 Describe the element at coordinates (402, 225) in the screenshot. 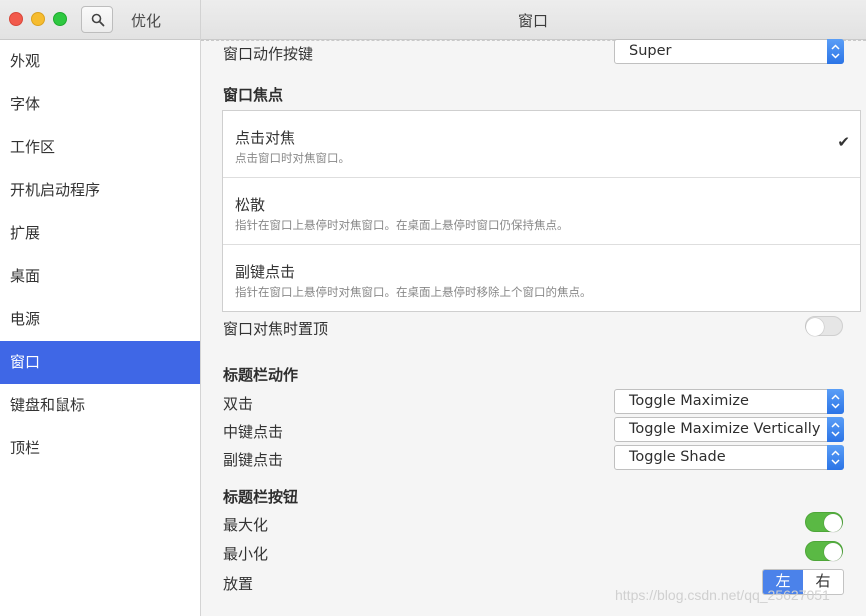

I see `focus-option-desc: 指针在窗口上悬停时对焦窗口。在桌面上悬停时窗口仍保持焦点。` at that location.